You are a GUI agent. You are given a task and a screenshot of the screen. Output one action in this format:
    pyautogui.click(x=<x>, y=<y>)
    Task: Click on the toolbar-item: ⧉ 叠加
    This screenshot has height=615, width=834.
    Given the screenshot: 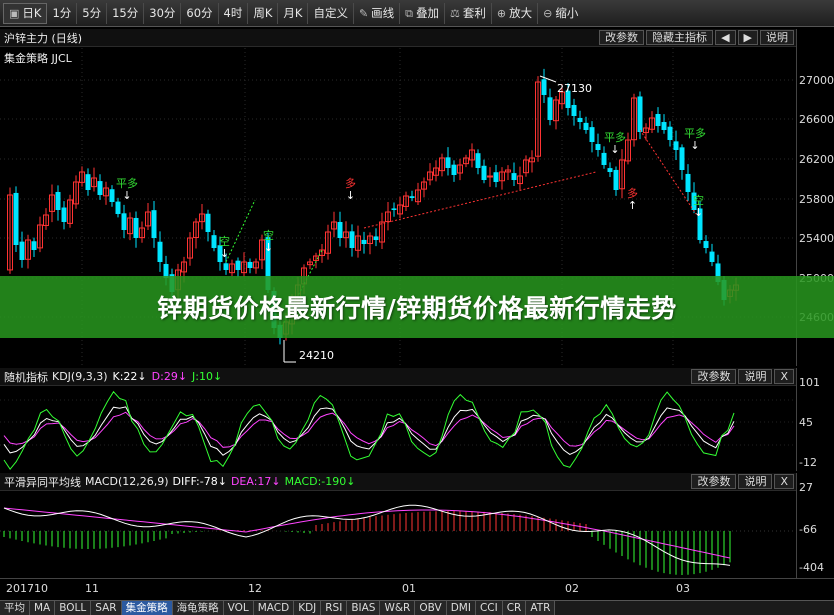 What is the action you would take?
    pyautogui.click(x=423, y=13)
    